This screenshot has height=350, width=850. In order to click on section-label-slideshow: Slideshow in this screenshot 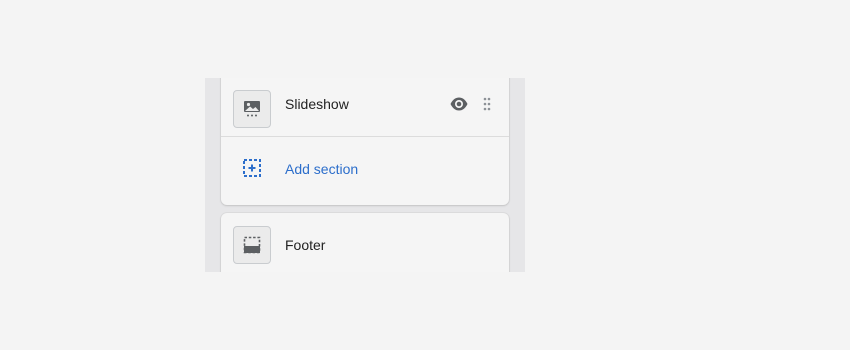, I will do `click(317, 104)`.